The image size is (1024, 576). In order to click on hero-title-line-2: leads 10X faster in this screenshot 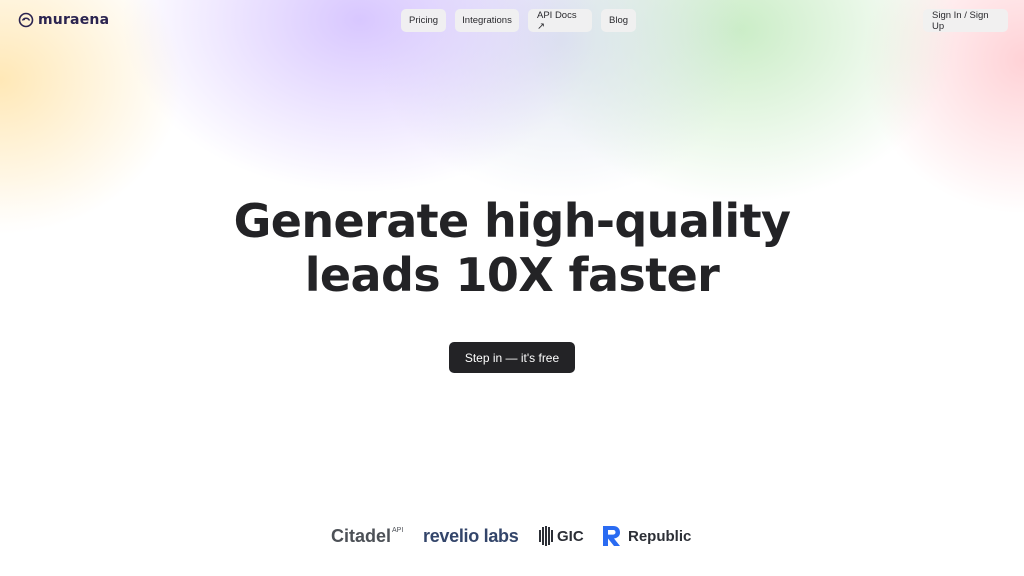, I will do `click(512, 275)`.